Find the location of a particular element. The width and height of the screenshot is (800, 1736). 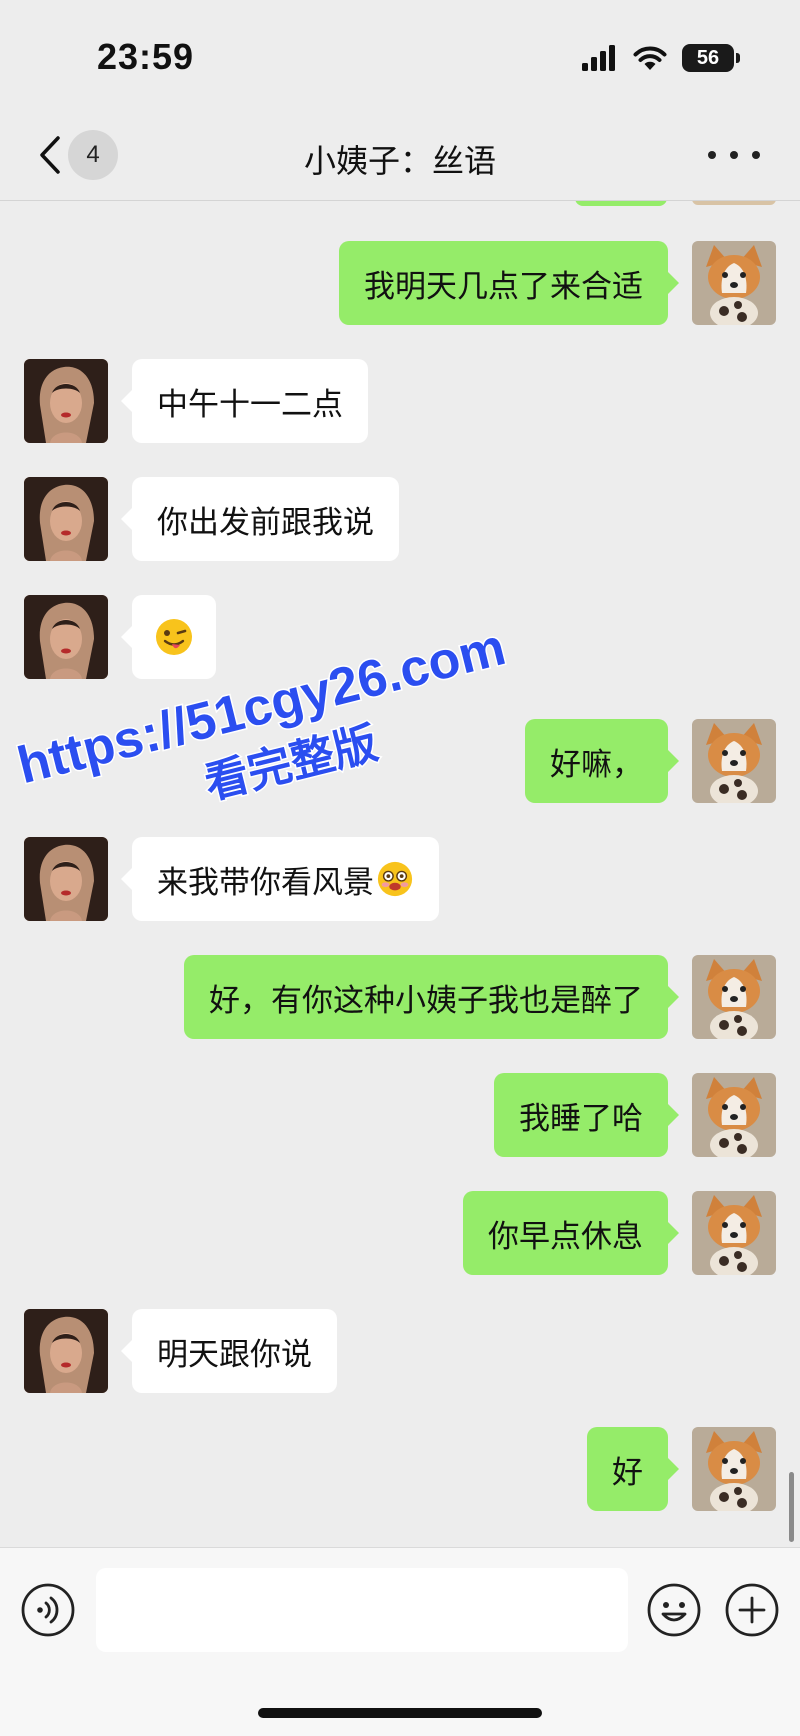

message-text: 我明天几点了来合适 is located at coordinates (503, 286).